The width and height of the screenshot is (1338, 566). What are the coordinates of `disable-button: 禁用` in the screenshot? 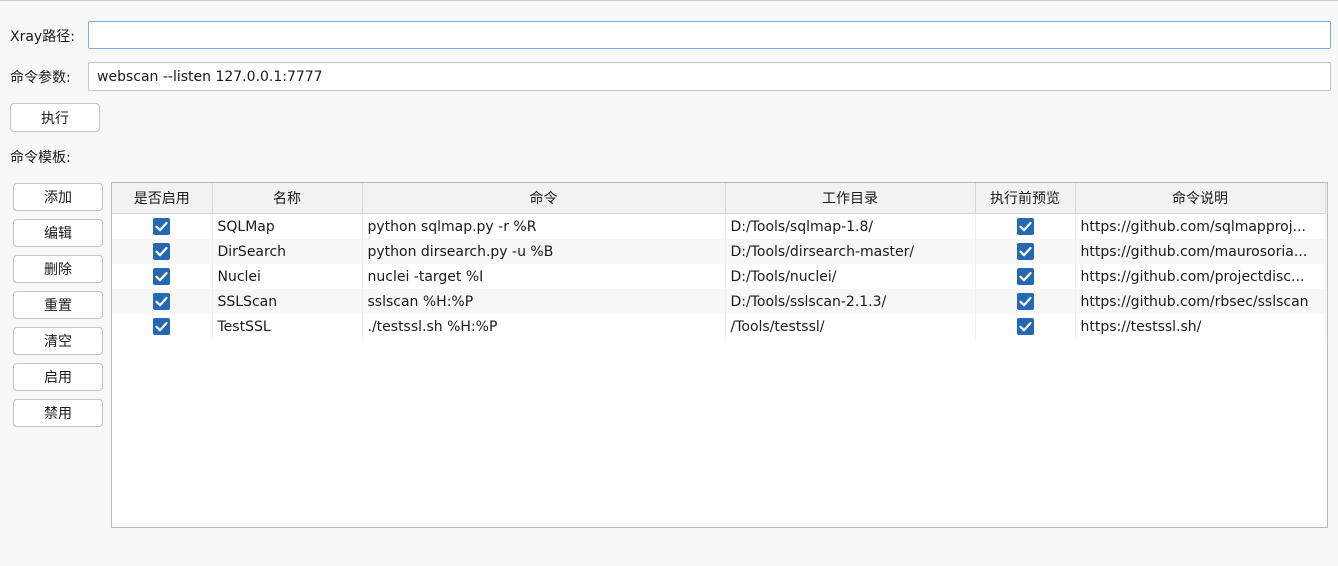 It's located at (58, 413).